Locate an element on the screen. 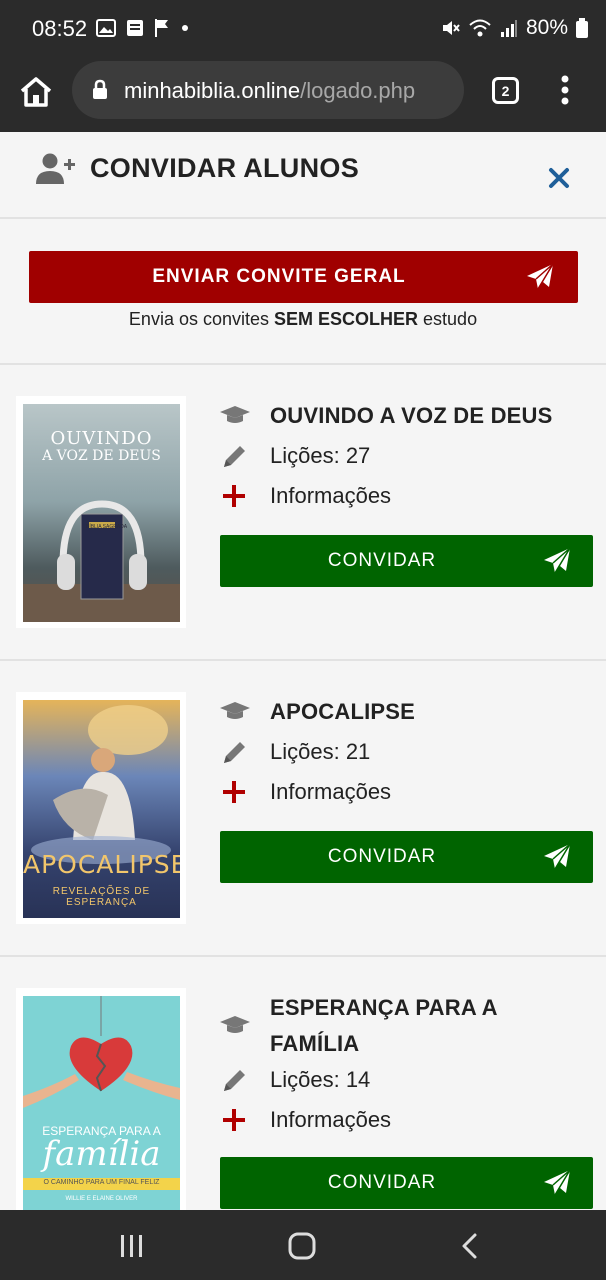 Image resolution: width=606 pixels, height=1280 pixels. battery-icon is located at coordinates (582, 28).